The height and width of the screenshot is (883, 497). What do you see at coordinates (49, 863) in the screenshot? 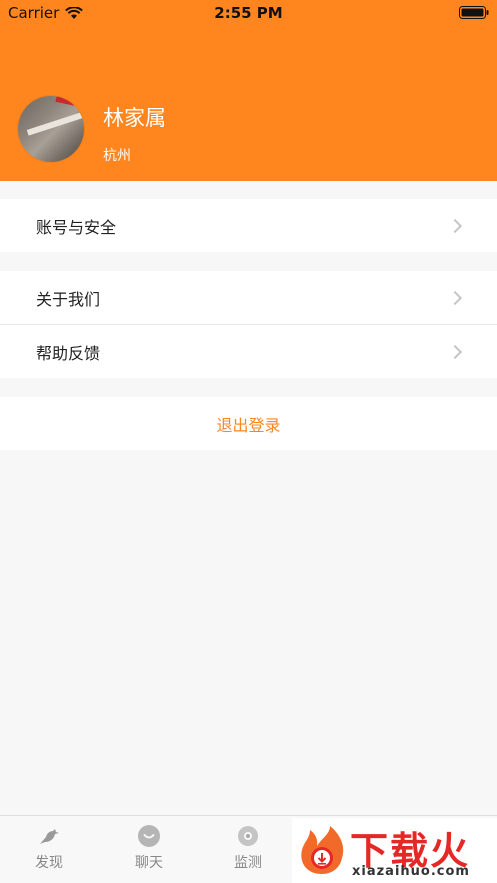
I see `tab-label: 发现` at bounding box center [49, 863].